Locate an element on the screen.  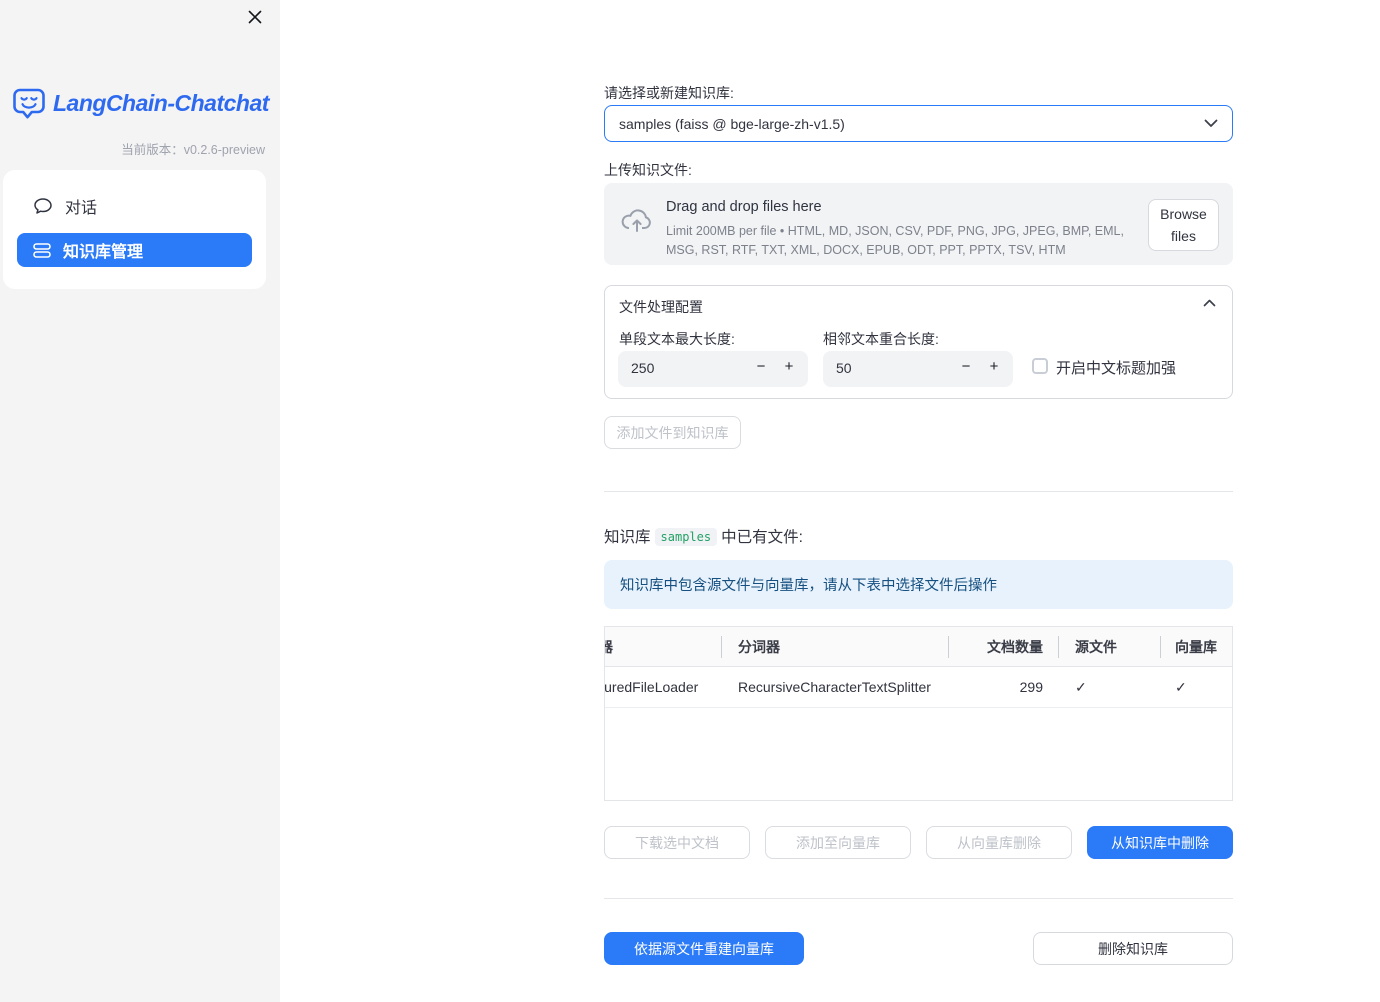
kb-selectbox: samples (faiss @ bge-large-zh-v1.5) is located at coordinates (918, 123).